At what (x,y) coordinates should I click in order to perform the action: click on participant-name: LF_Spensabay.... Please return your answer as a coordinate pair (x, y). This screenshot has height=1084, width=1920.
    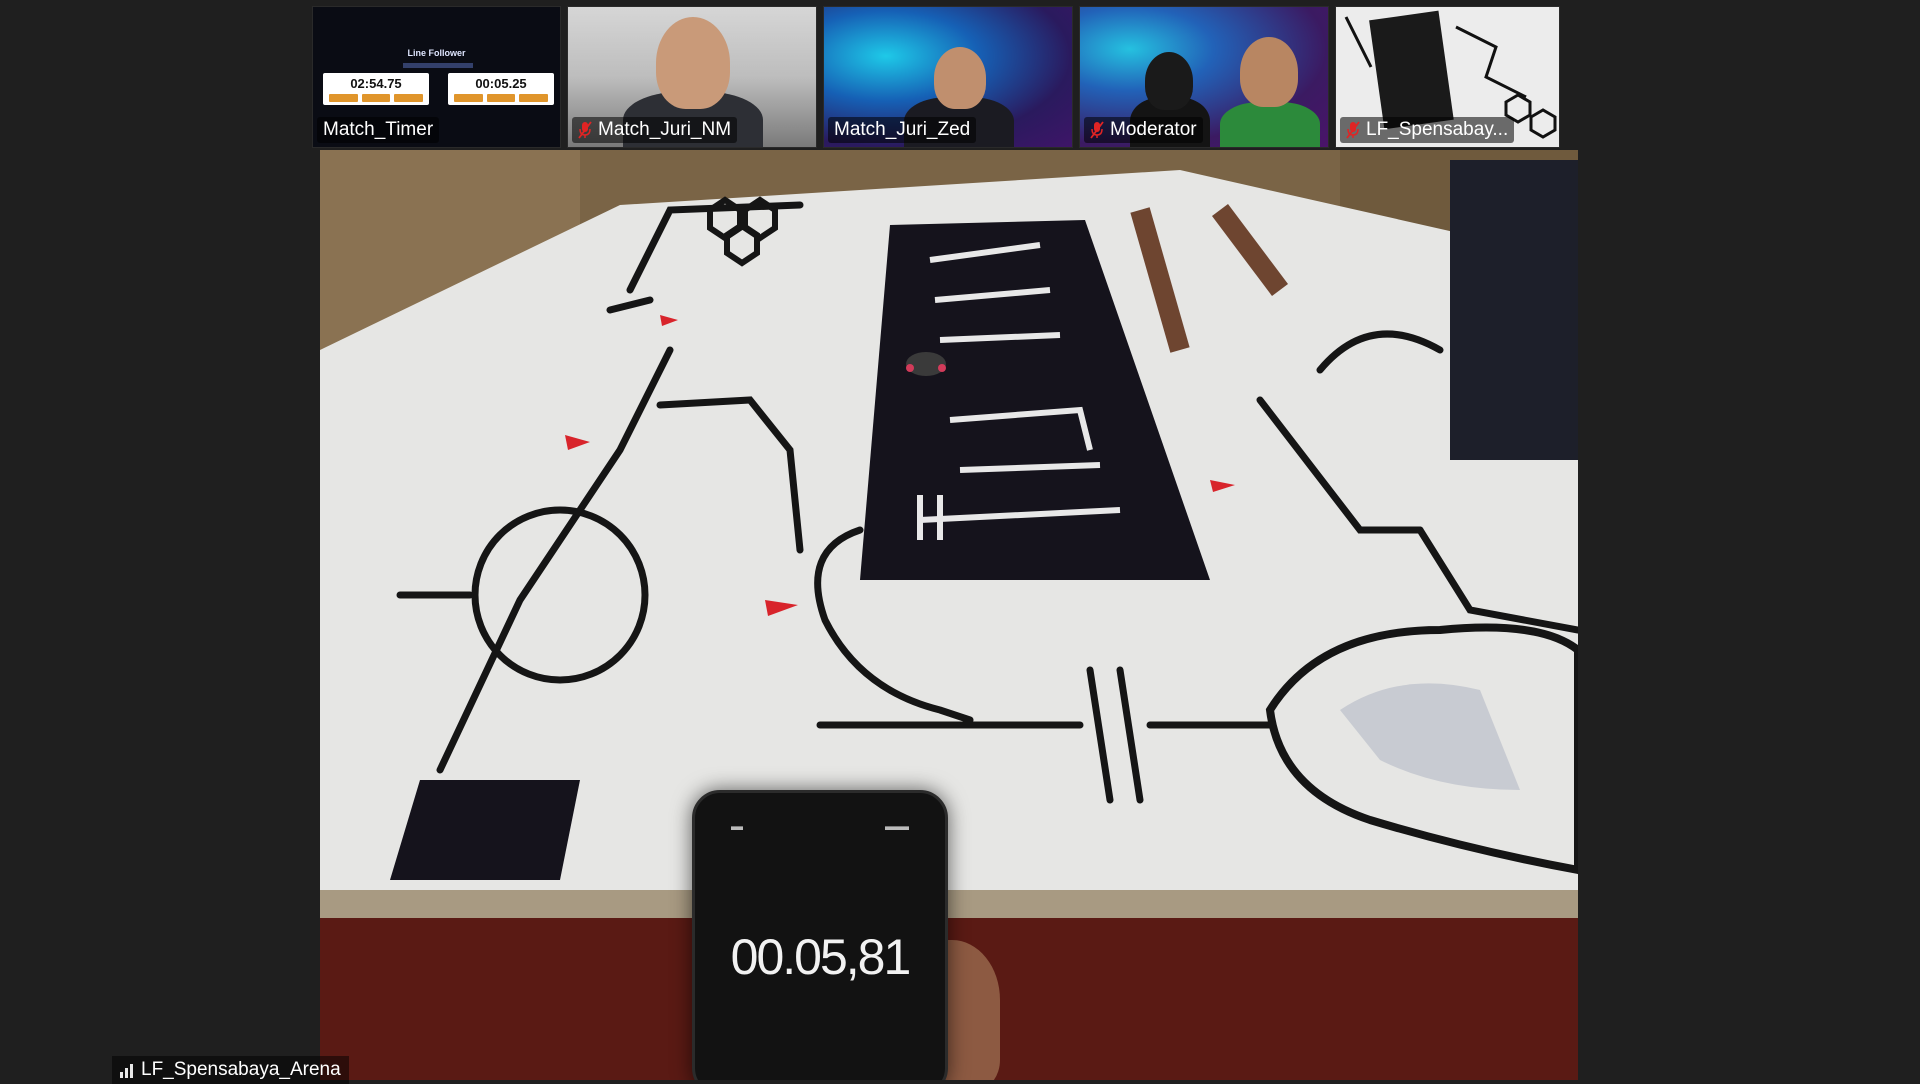
    Looking at the image, I should click on (1437, 129).